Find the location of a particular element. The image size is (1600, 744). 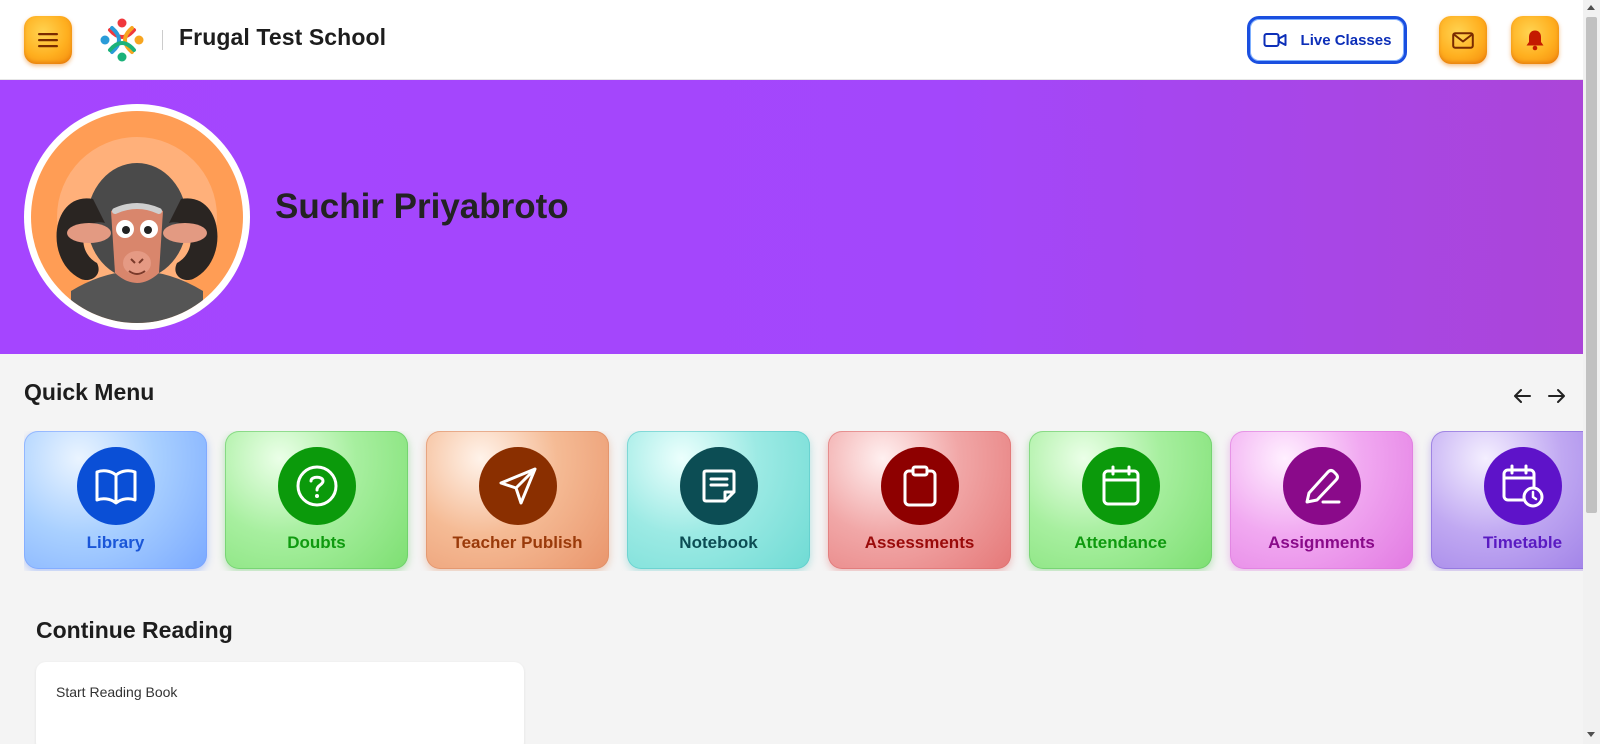

reading-card-text: Start Reading Book is located at coordinates (117, 692).